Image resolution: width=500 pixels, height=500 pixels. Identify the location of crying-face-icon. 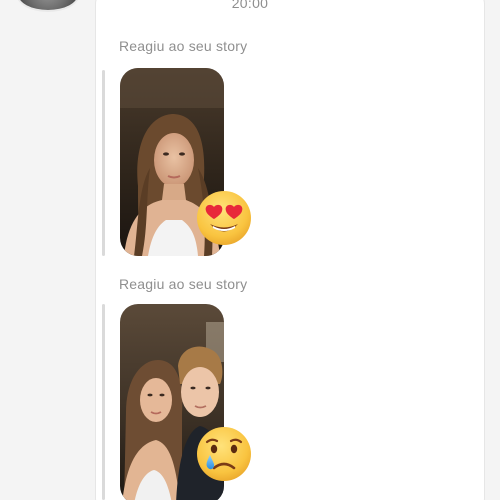
(224, 454).